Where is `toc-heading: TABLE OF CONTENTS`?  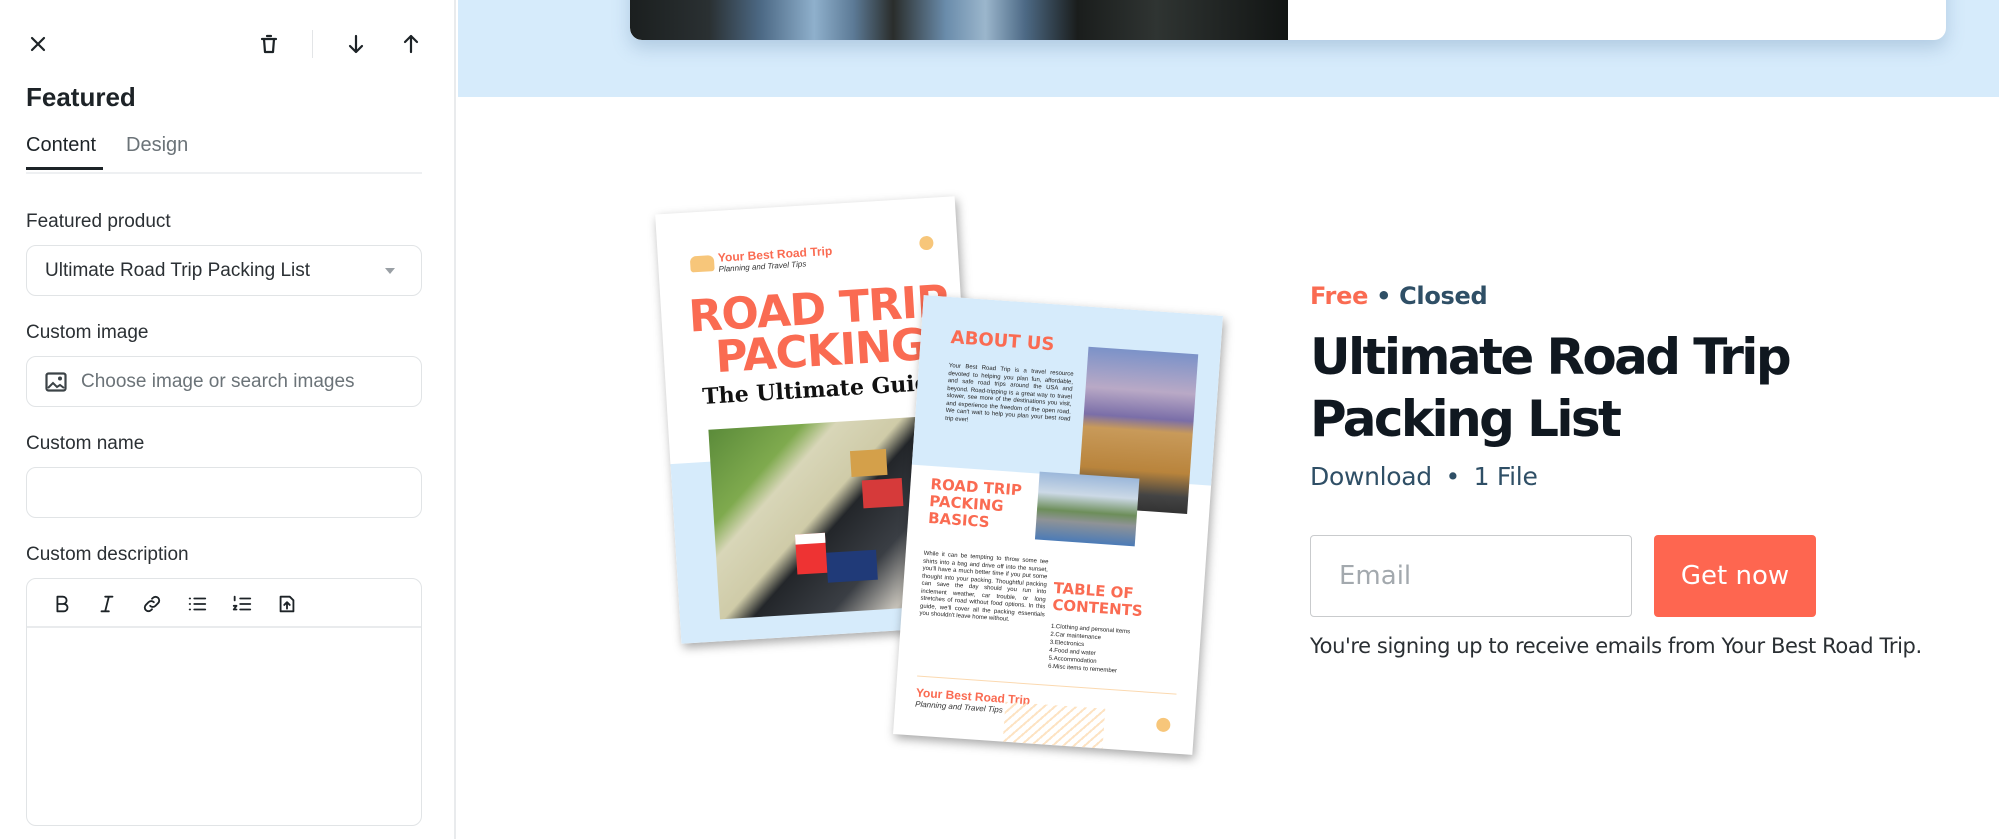
toc-heading: TABLE OF CONTENTS is located at coordinates (1097, 599).